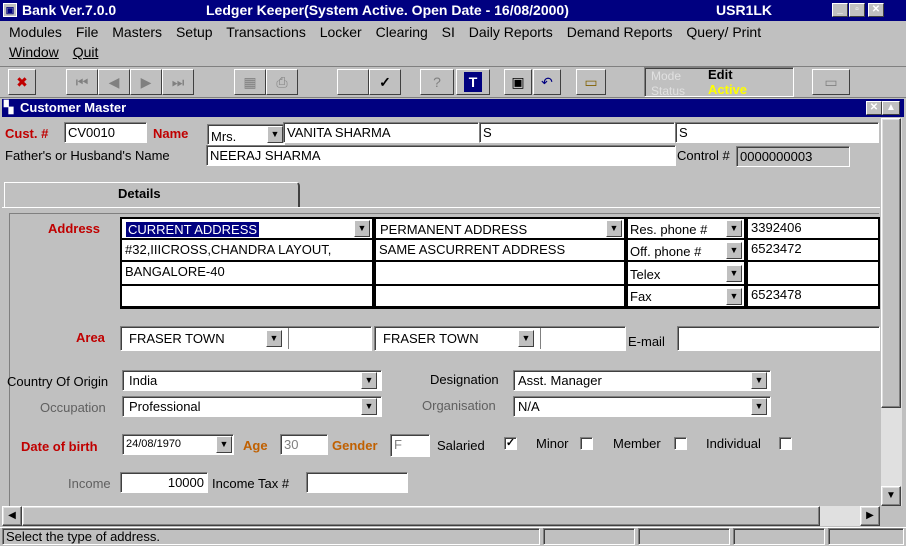 The width and height of the screenshot is (906, 546). I want to click on individual-checkbox, so click(785, 443).